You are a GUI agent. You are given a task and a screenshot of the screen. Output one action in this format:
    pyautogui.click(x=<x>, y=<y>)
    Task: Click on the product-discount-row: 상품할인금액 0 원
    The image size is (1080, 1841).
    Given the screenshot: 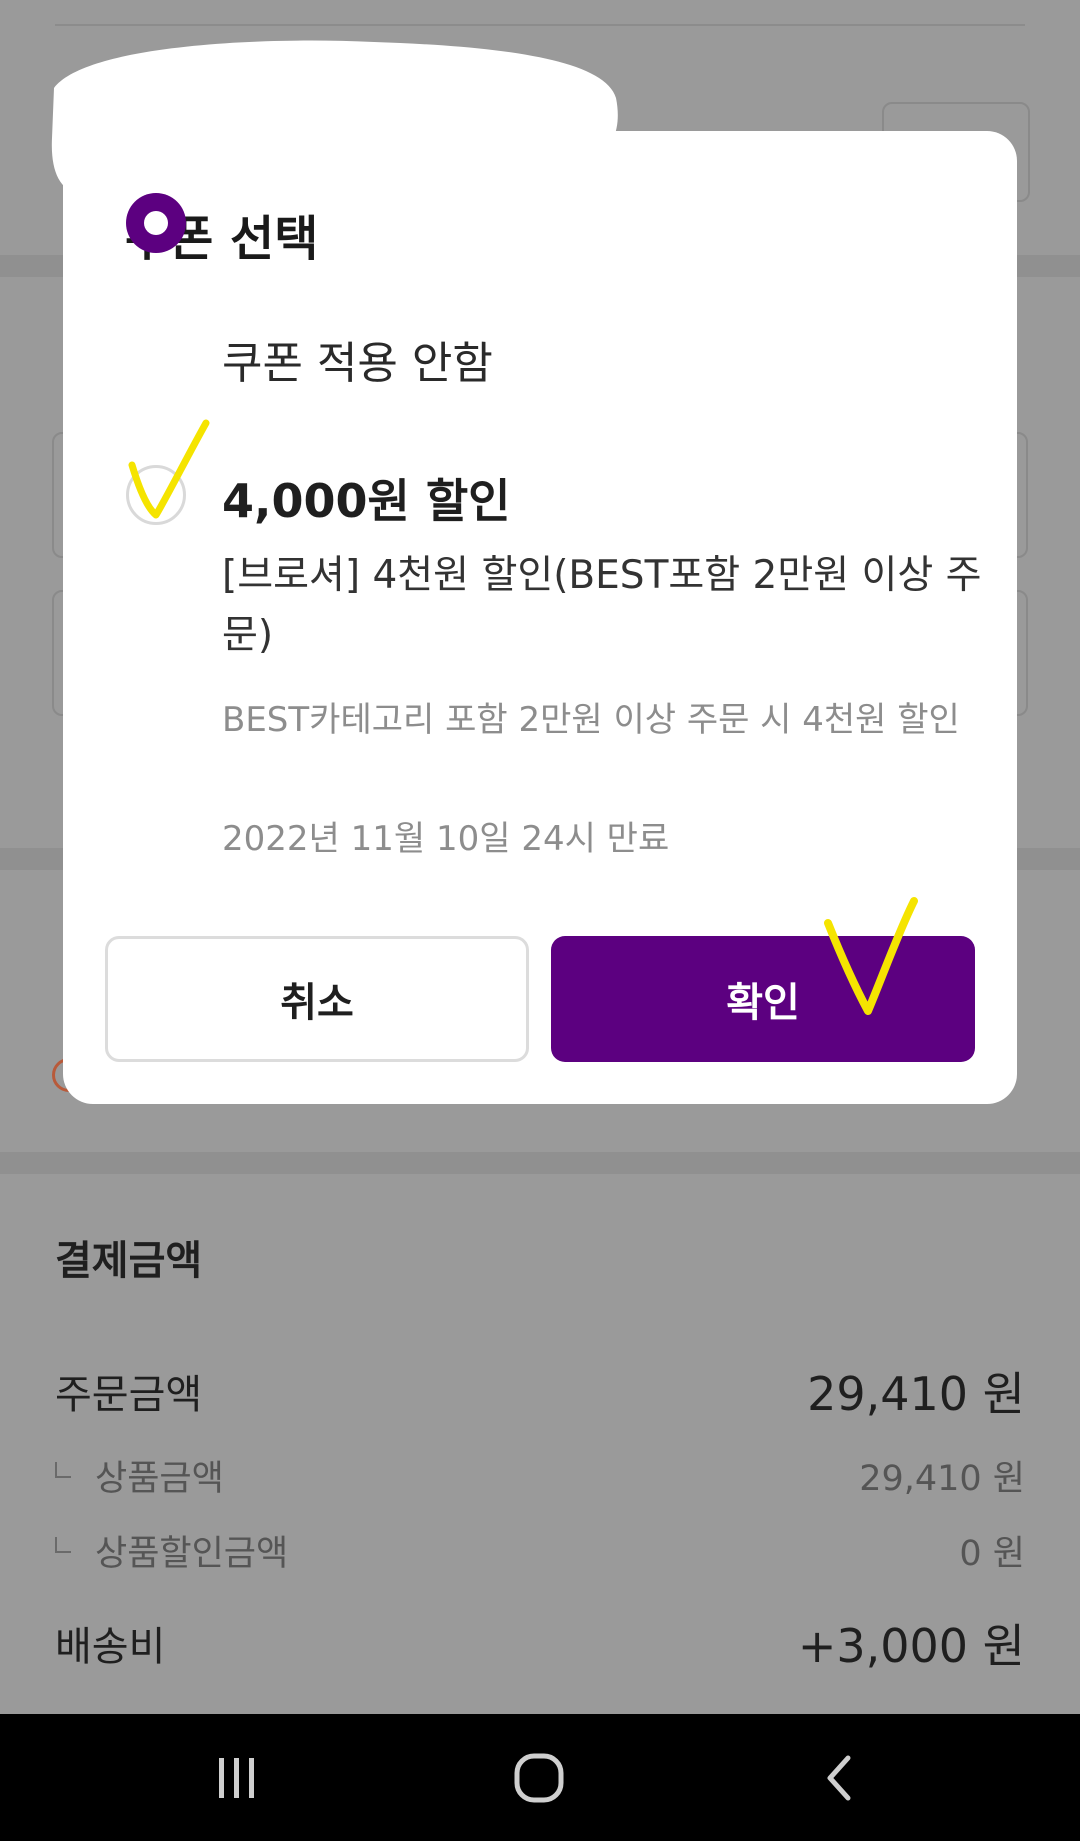 What is the action you would take?
    pyautogui.click(x=540, y=1550)
    